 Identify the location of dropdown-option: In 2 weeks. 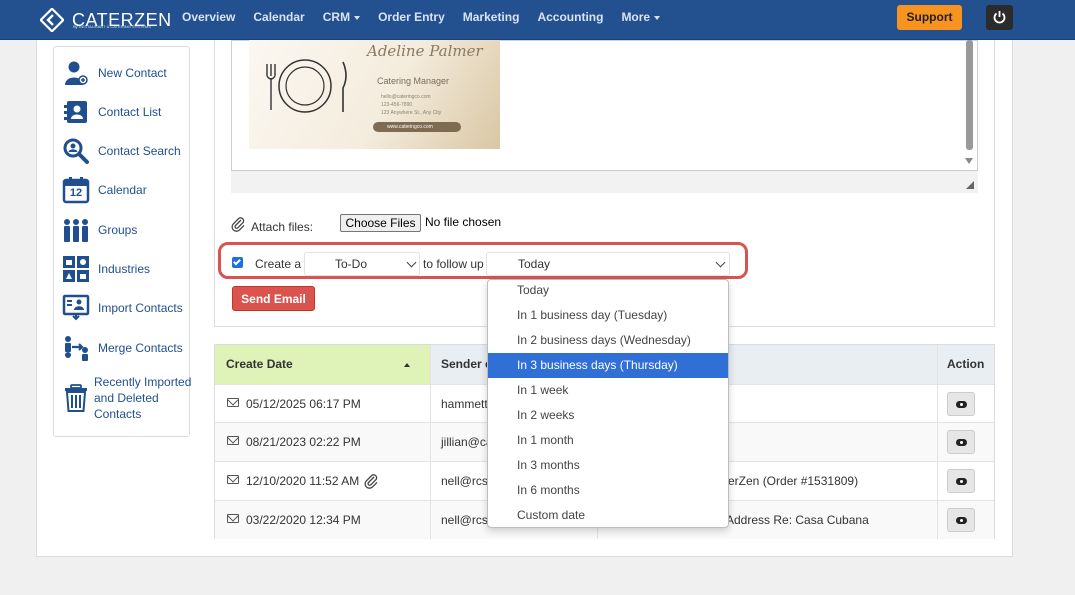
(608, 415).